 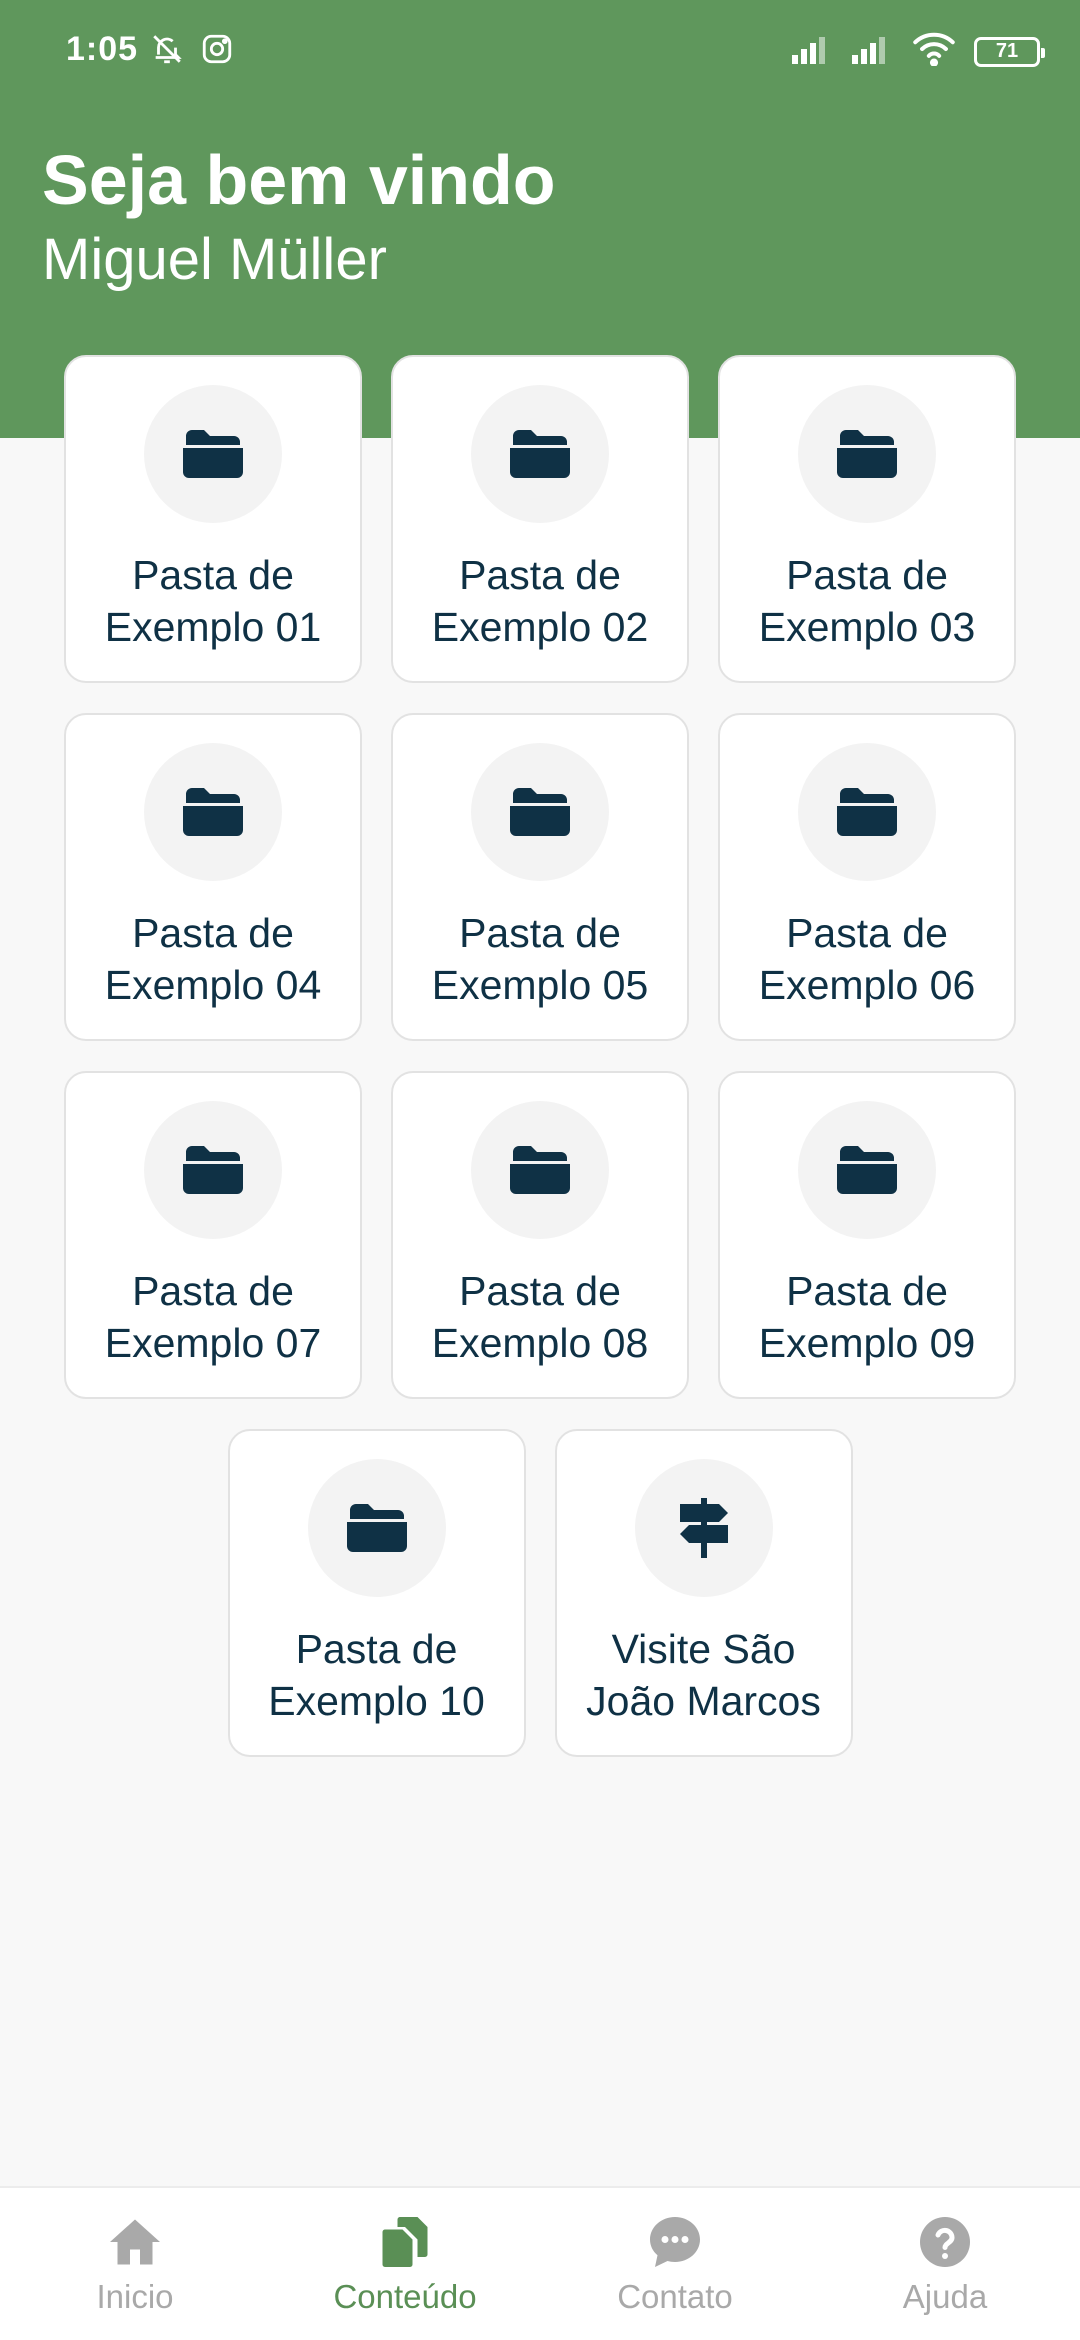 I want to click on nav-item-inicio: Inicio, so click(x=135, y=2252).